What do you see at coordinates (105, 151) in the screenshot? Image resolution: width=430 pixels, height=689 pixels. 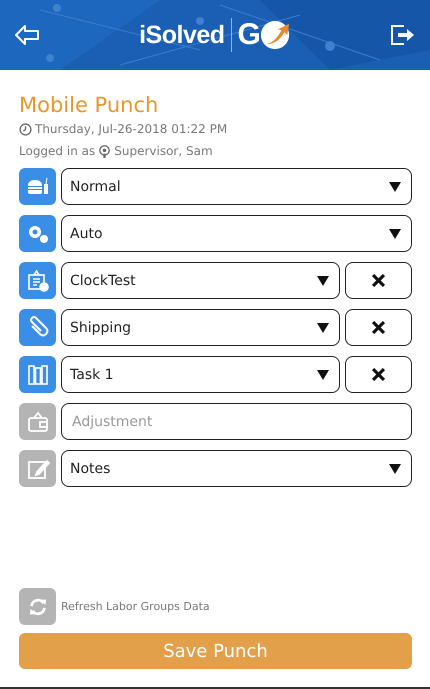 I see `location-icon` at bounding box center [105, 151].